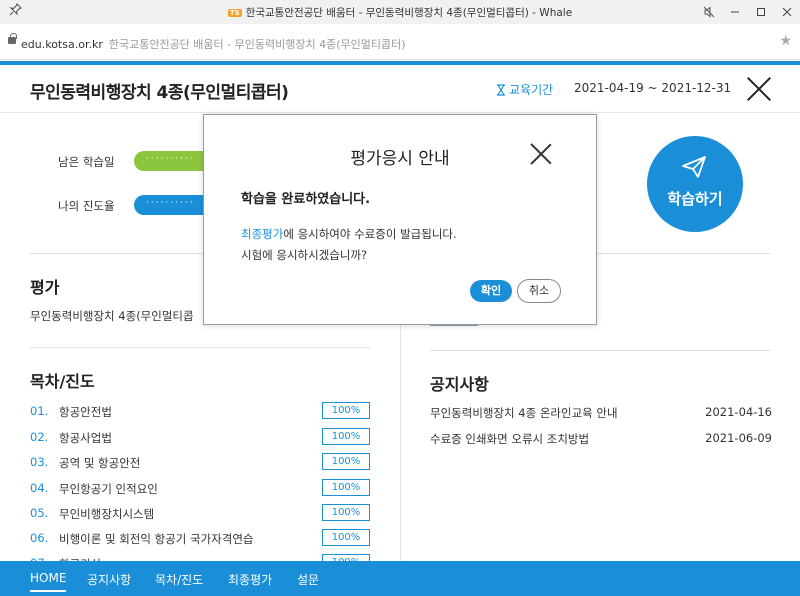  What do you see at coordinates (501, 90) in the screenshot?
I see `hourglass-icon` at bounding box center [501, 90].